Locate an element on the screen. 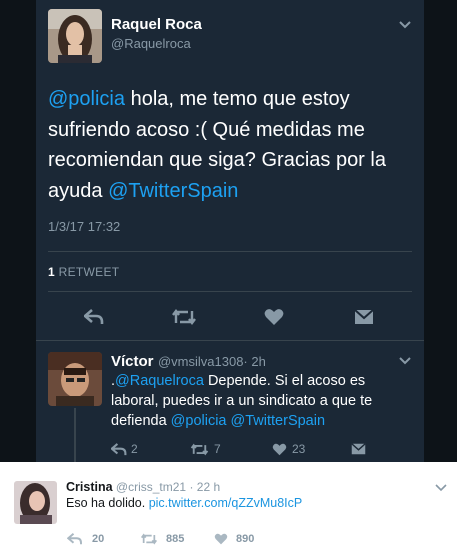  bottom-tweet-header: Cristina @criss_tm21 · 22 h is located at coordinates (143, 487).